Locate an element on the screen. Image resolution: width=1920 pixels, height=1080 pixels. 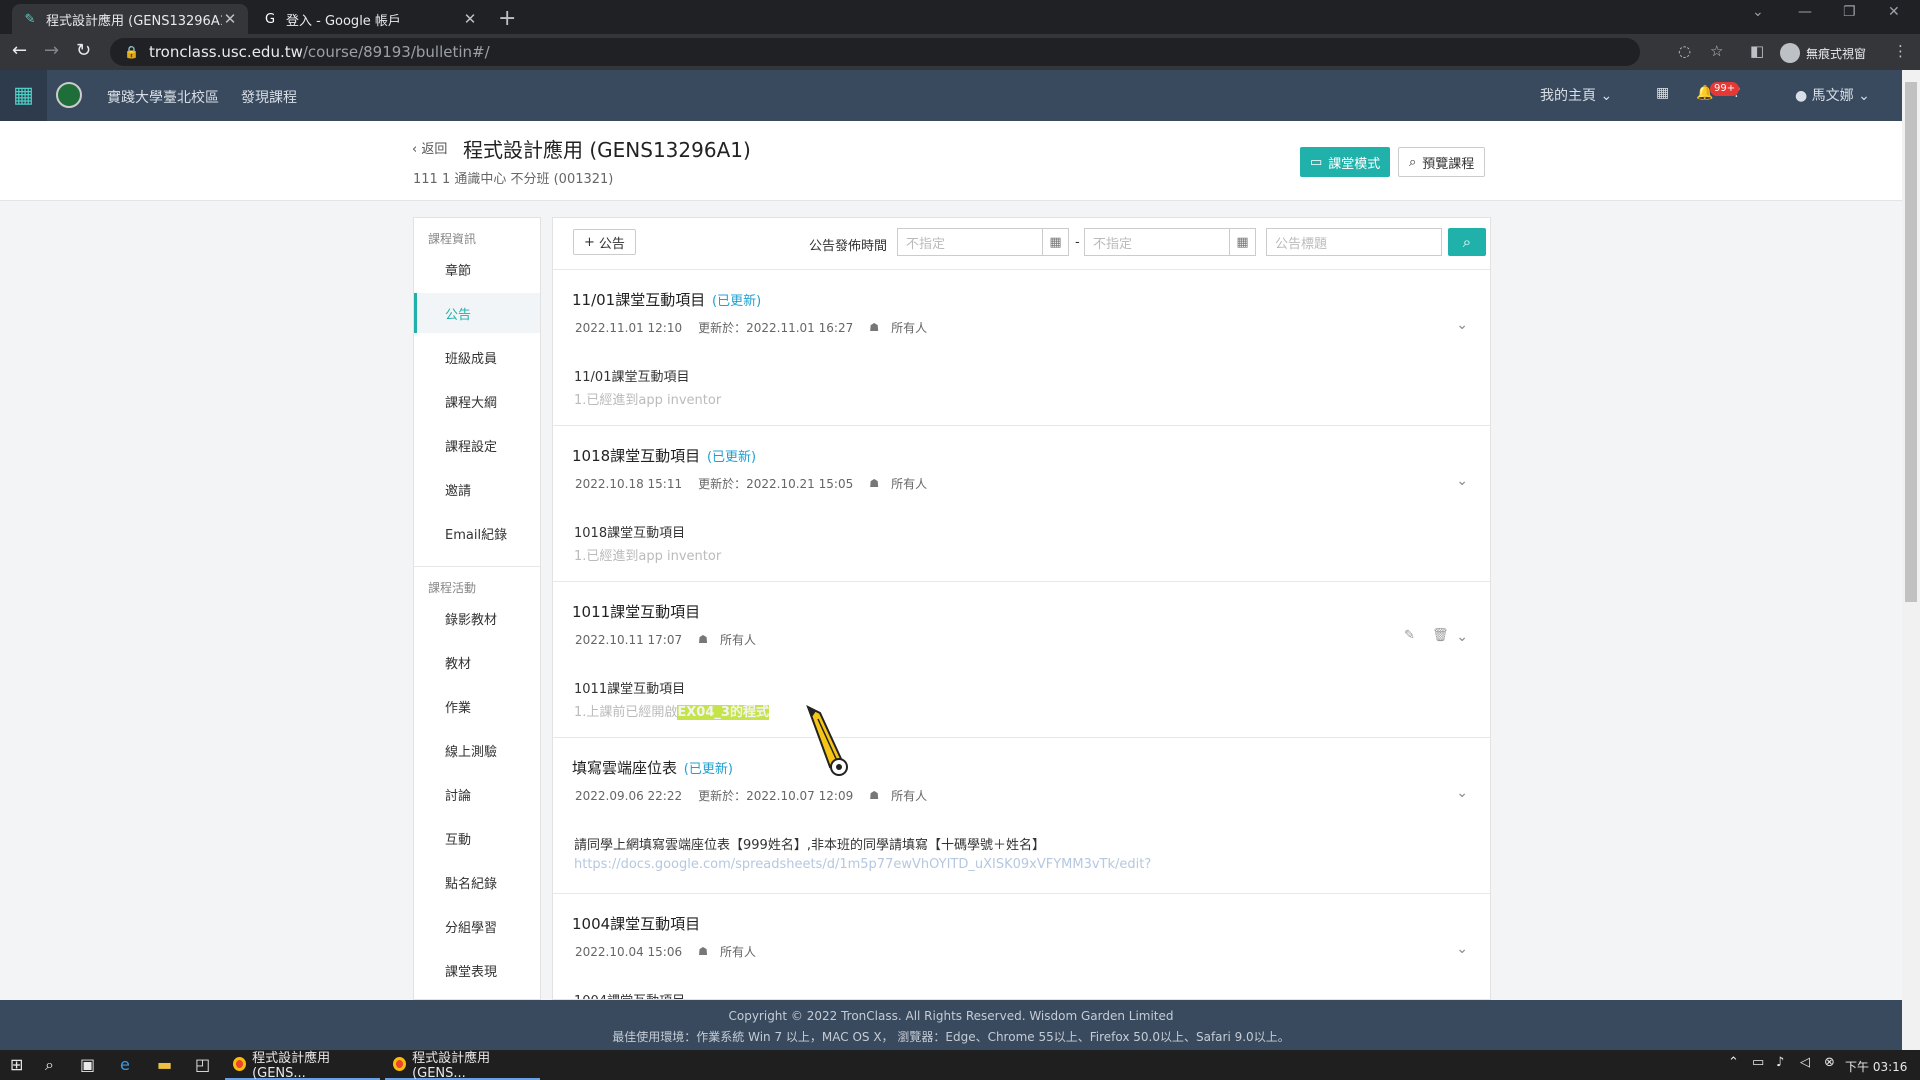
sidebar-item-syllabus: 課程大綱 is located at coordinates (477, 401).